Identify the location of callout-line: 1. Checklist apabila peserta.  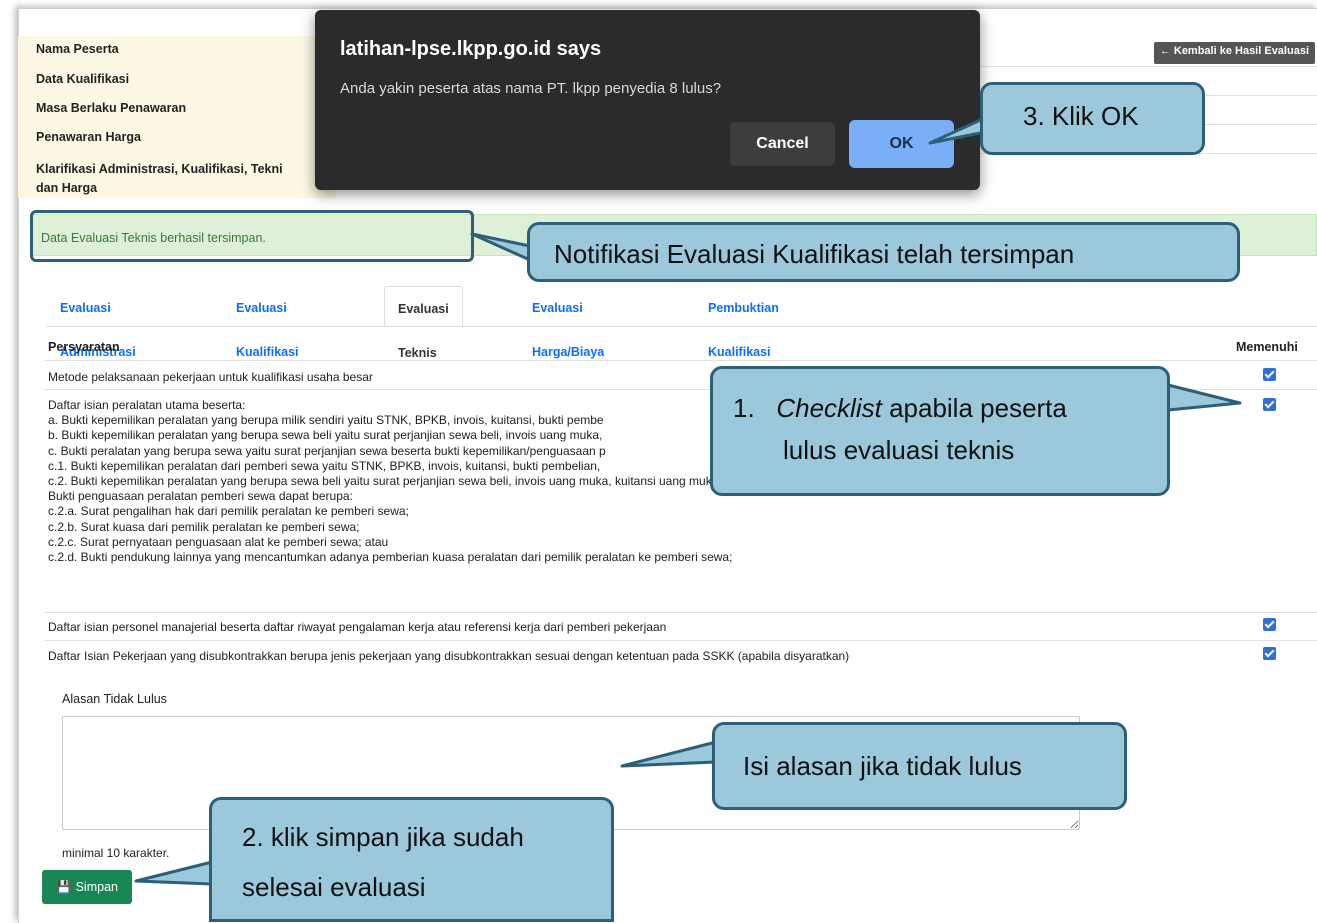
(950, 408).